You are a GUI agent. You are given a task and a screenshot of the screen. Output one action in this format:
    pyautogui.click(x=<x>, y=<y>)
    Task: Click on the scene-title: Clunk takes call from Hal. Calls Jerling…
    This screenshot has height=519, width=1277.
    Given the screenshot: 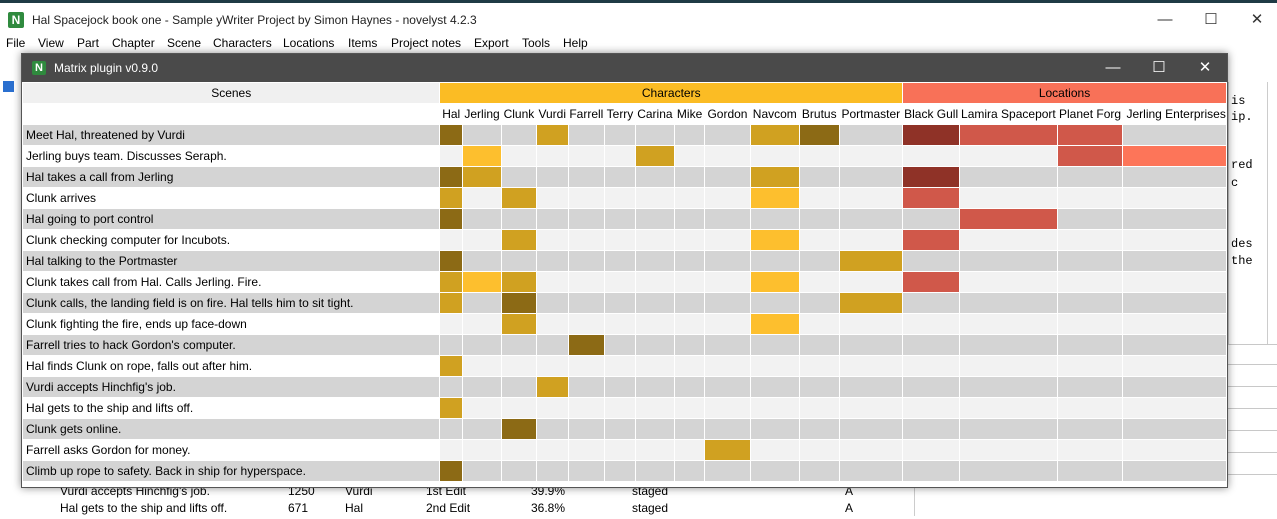 What is the action you would take?
    pyautogui.click(x=231, y=282)
    